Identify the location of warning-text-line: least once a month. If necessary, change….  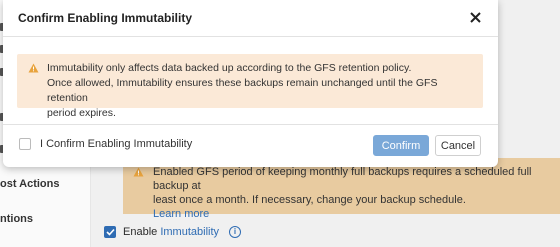
(309, 200).